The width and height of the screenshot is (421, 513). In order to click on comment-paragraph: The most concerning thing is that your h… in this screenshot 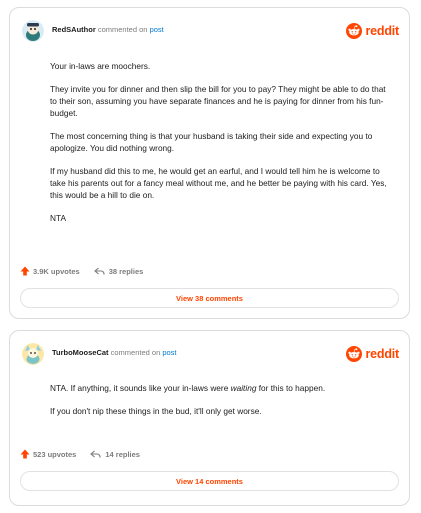, I will do `click(211, 142)`.